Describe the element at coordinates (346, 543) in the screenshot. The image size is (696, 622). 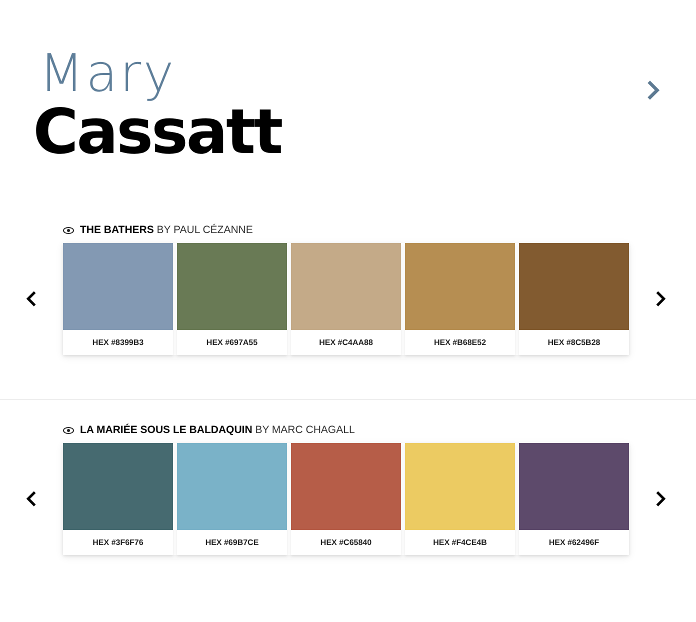
I see `hex-code: HEX #C65840` at that location.